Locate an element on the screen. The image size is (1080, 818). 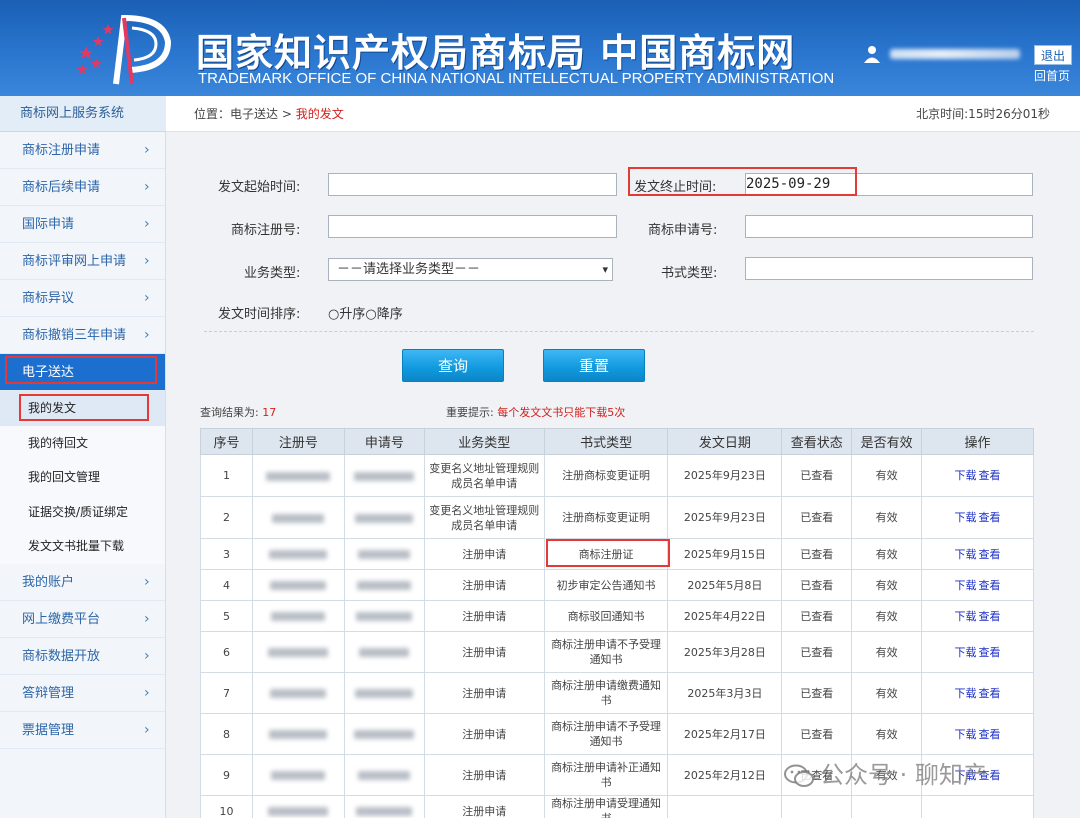
home-link: 回首页 is located at coordinates (1052, 75).